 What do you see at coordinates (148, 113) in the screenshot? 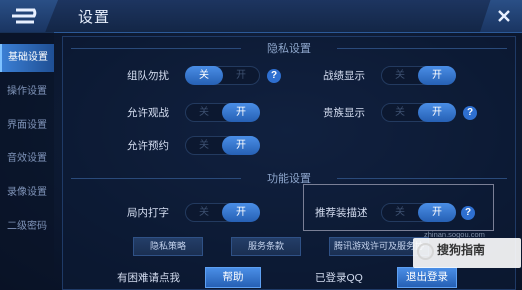
I see `allow-spectate-label: 允许观战` at bounding box center [148, 113].